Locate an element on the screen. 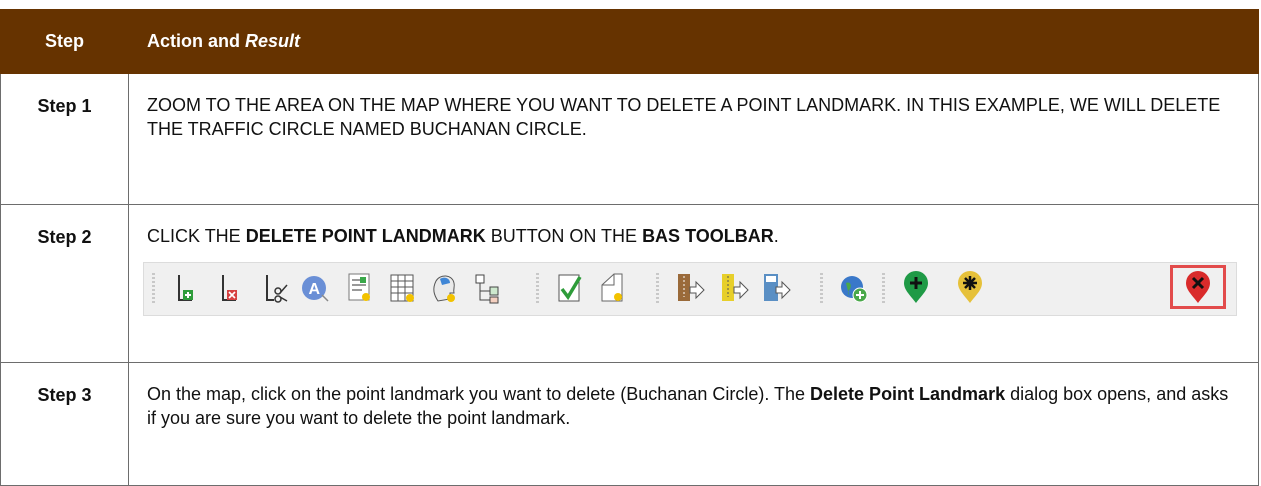 The image size is (1261, 486). step-label: Step 3 is located at coordinates (64, 424).